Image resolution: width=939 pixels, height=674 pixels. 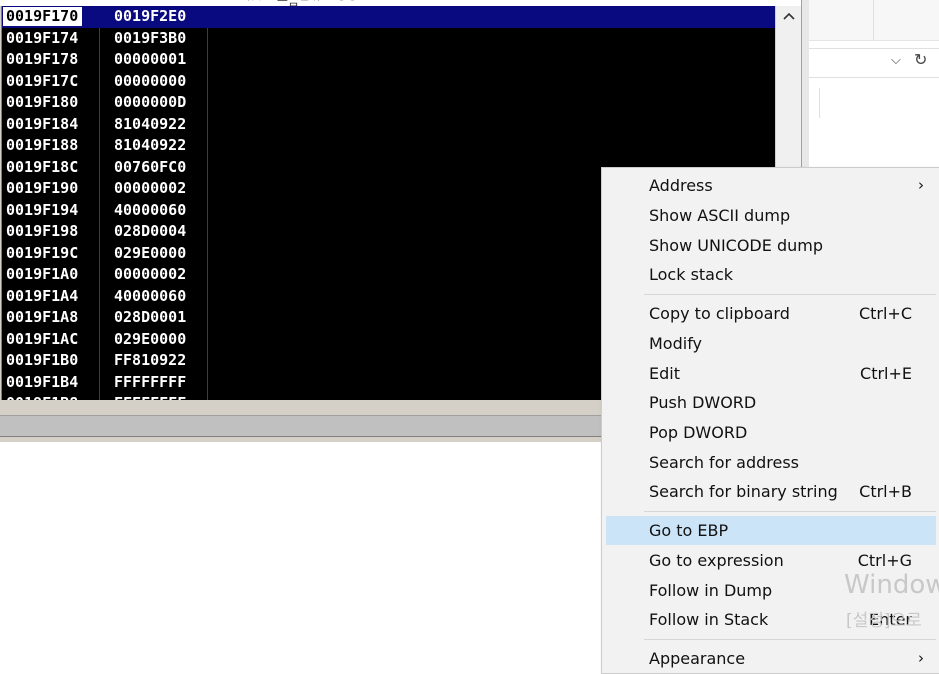 I want to click on stack-row: 0019F17C 00000000, so click(x=388, y=82).